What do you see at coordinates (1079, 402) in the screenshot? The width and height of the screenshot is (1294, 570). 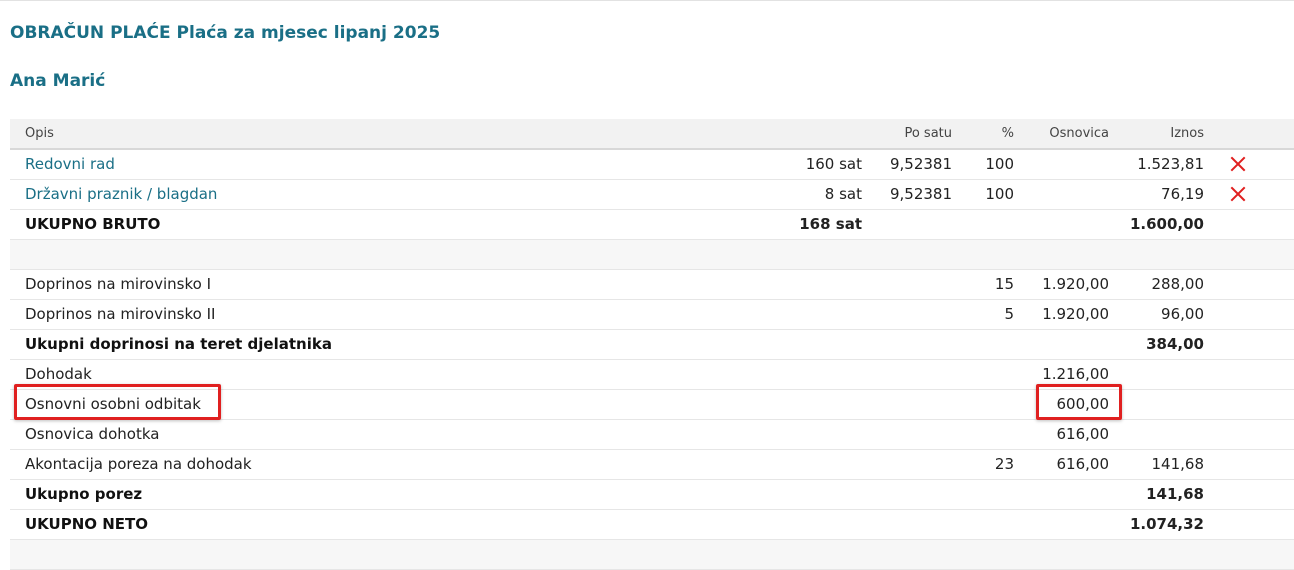 I see `highlight-box-base` at bounding box center [1079, 402].